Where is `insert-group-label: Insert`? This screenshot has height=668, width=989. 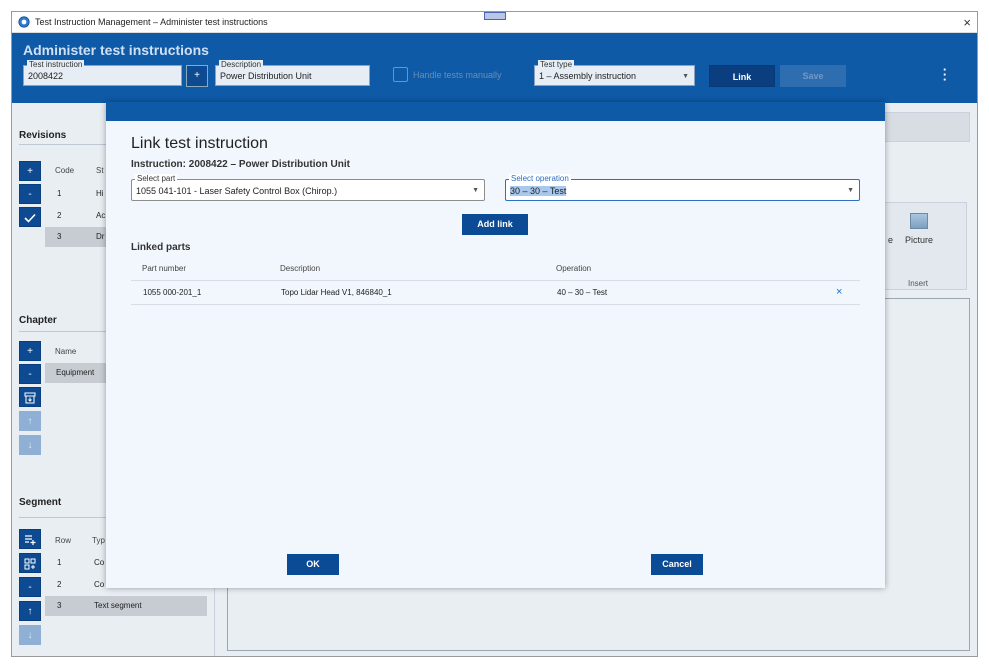
insert-group-label: Insert is located at coordinates (918, 283).